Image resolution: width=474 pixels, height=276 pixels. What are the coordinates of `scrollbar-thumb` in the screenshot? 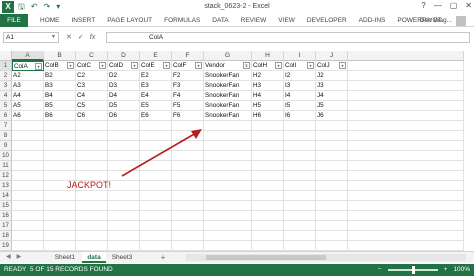 It's located at (266, 257).